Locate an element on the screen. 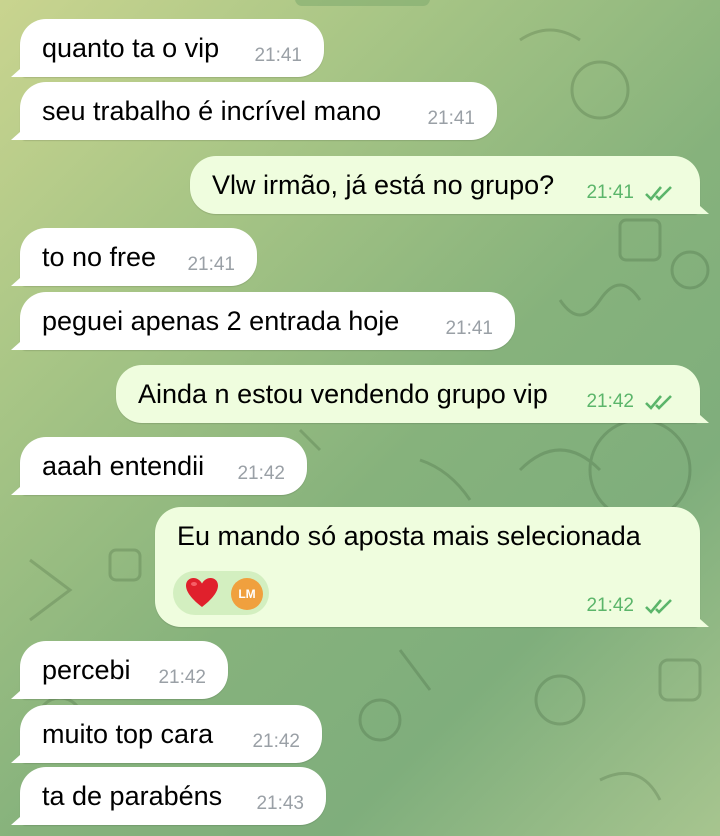 Image resolution: width=720 pixels, height=836 pixels. message-incoming: quanto ta o vip 21:41 is located at coordinates (172, 48).